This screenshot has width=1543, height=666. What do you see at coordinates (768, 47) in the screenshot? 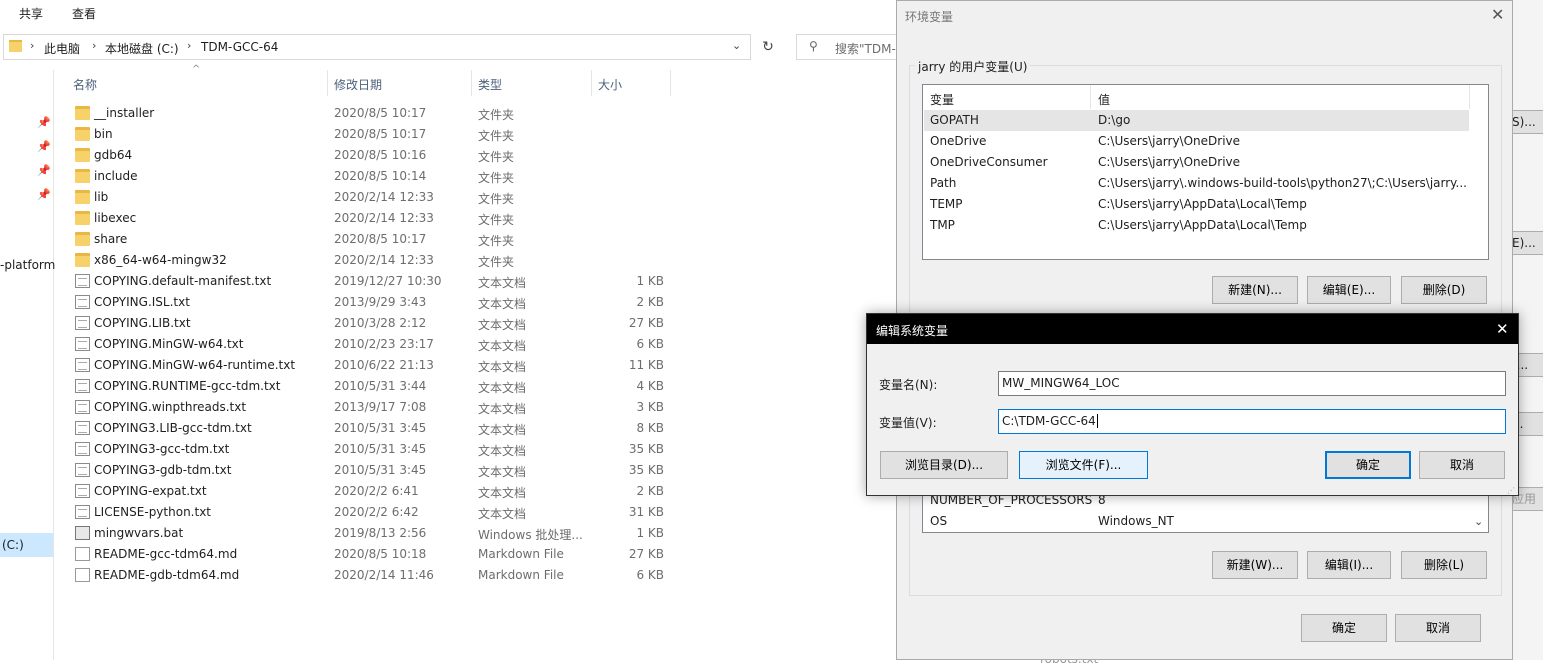
I see `refresh-button: ↻` at bounding box center [768, 47].